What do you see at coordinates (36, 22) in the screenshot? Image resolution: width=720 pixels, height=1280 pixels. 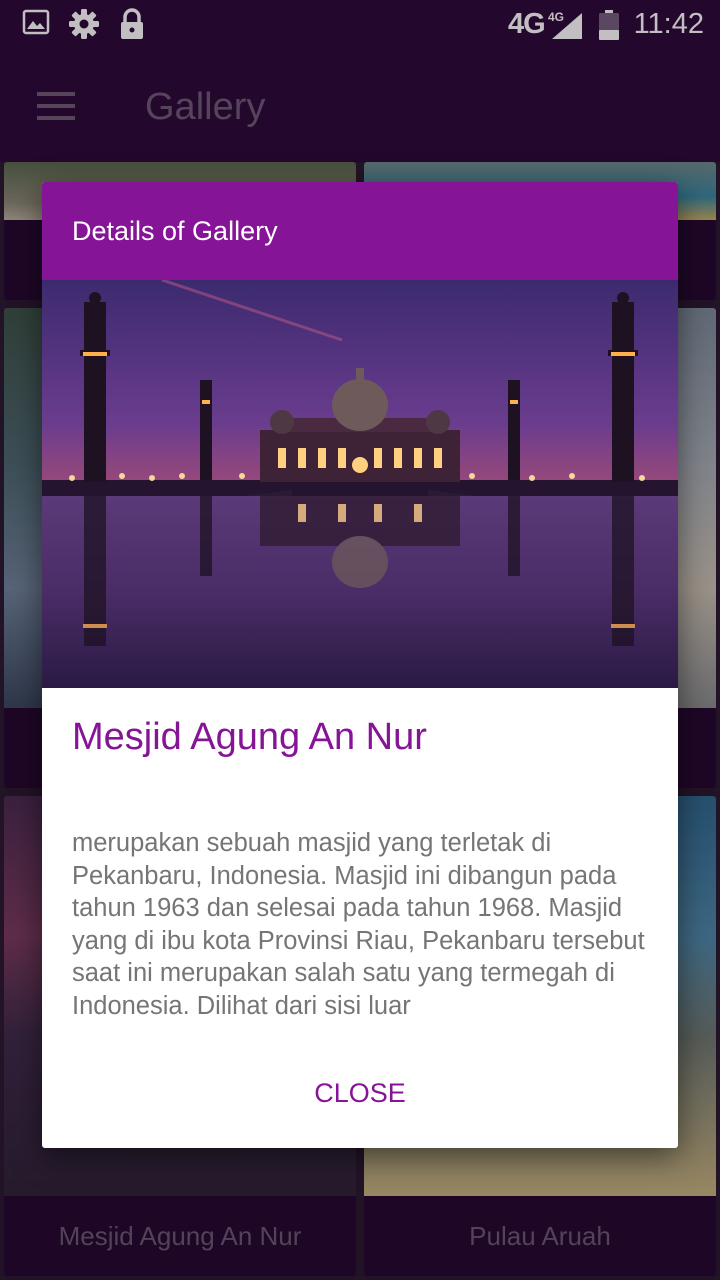 I see `image-icon` at bounding box center [36, 22].